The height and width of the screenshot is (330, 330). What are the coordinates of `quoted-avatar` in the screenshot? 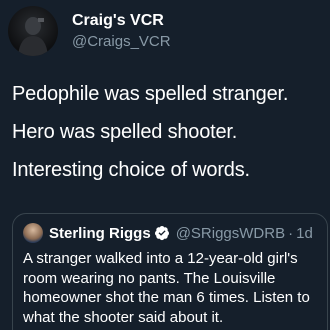 It's located at (33, 233).